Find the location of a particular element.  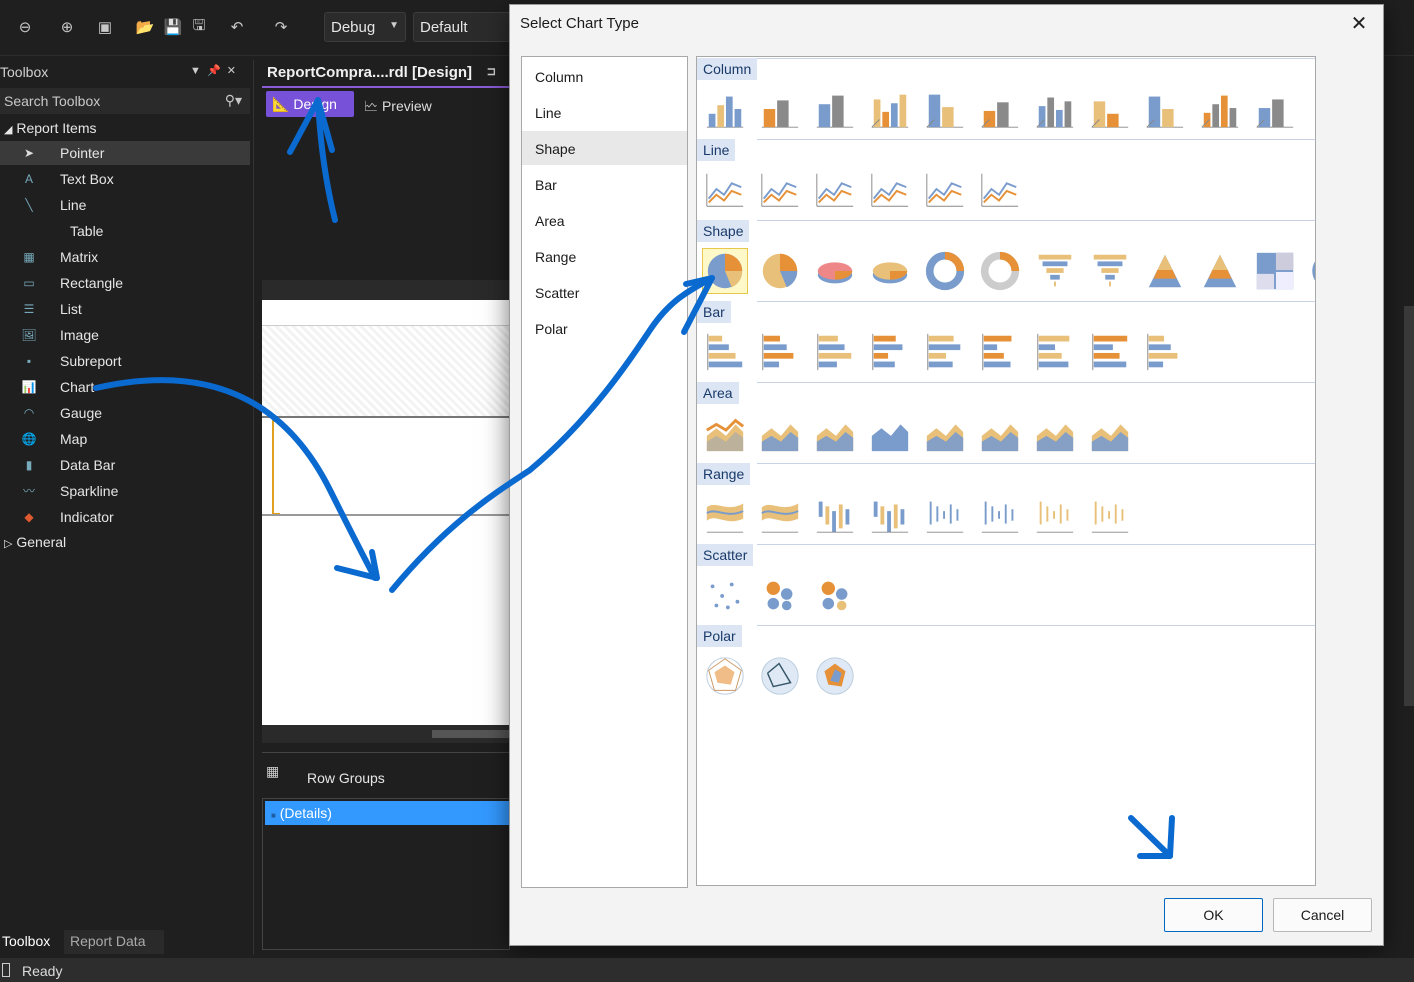

toolbox-item-gauge: ◠ Gauge is located at coordinates (125, 413).